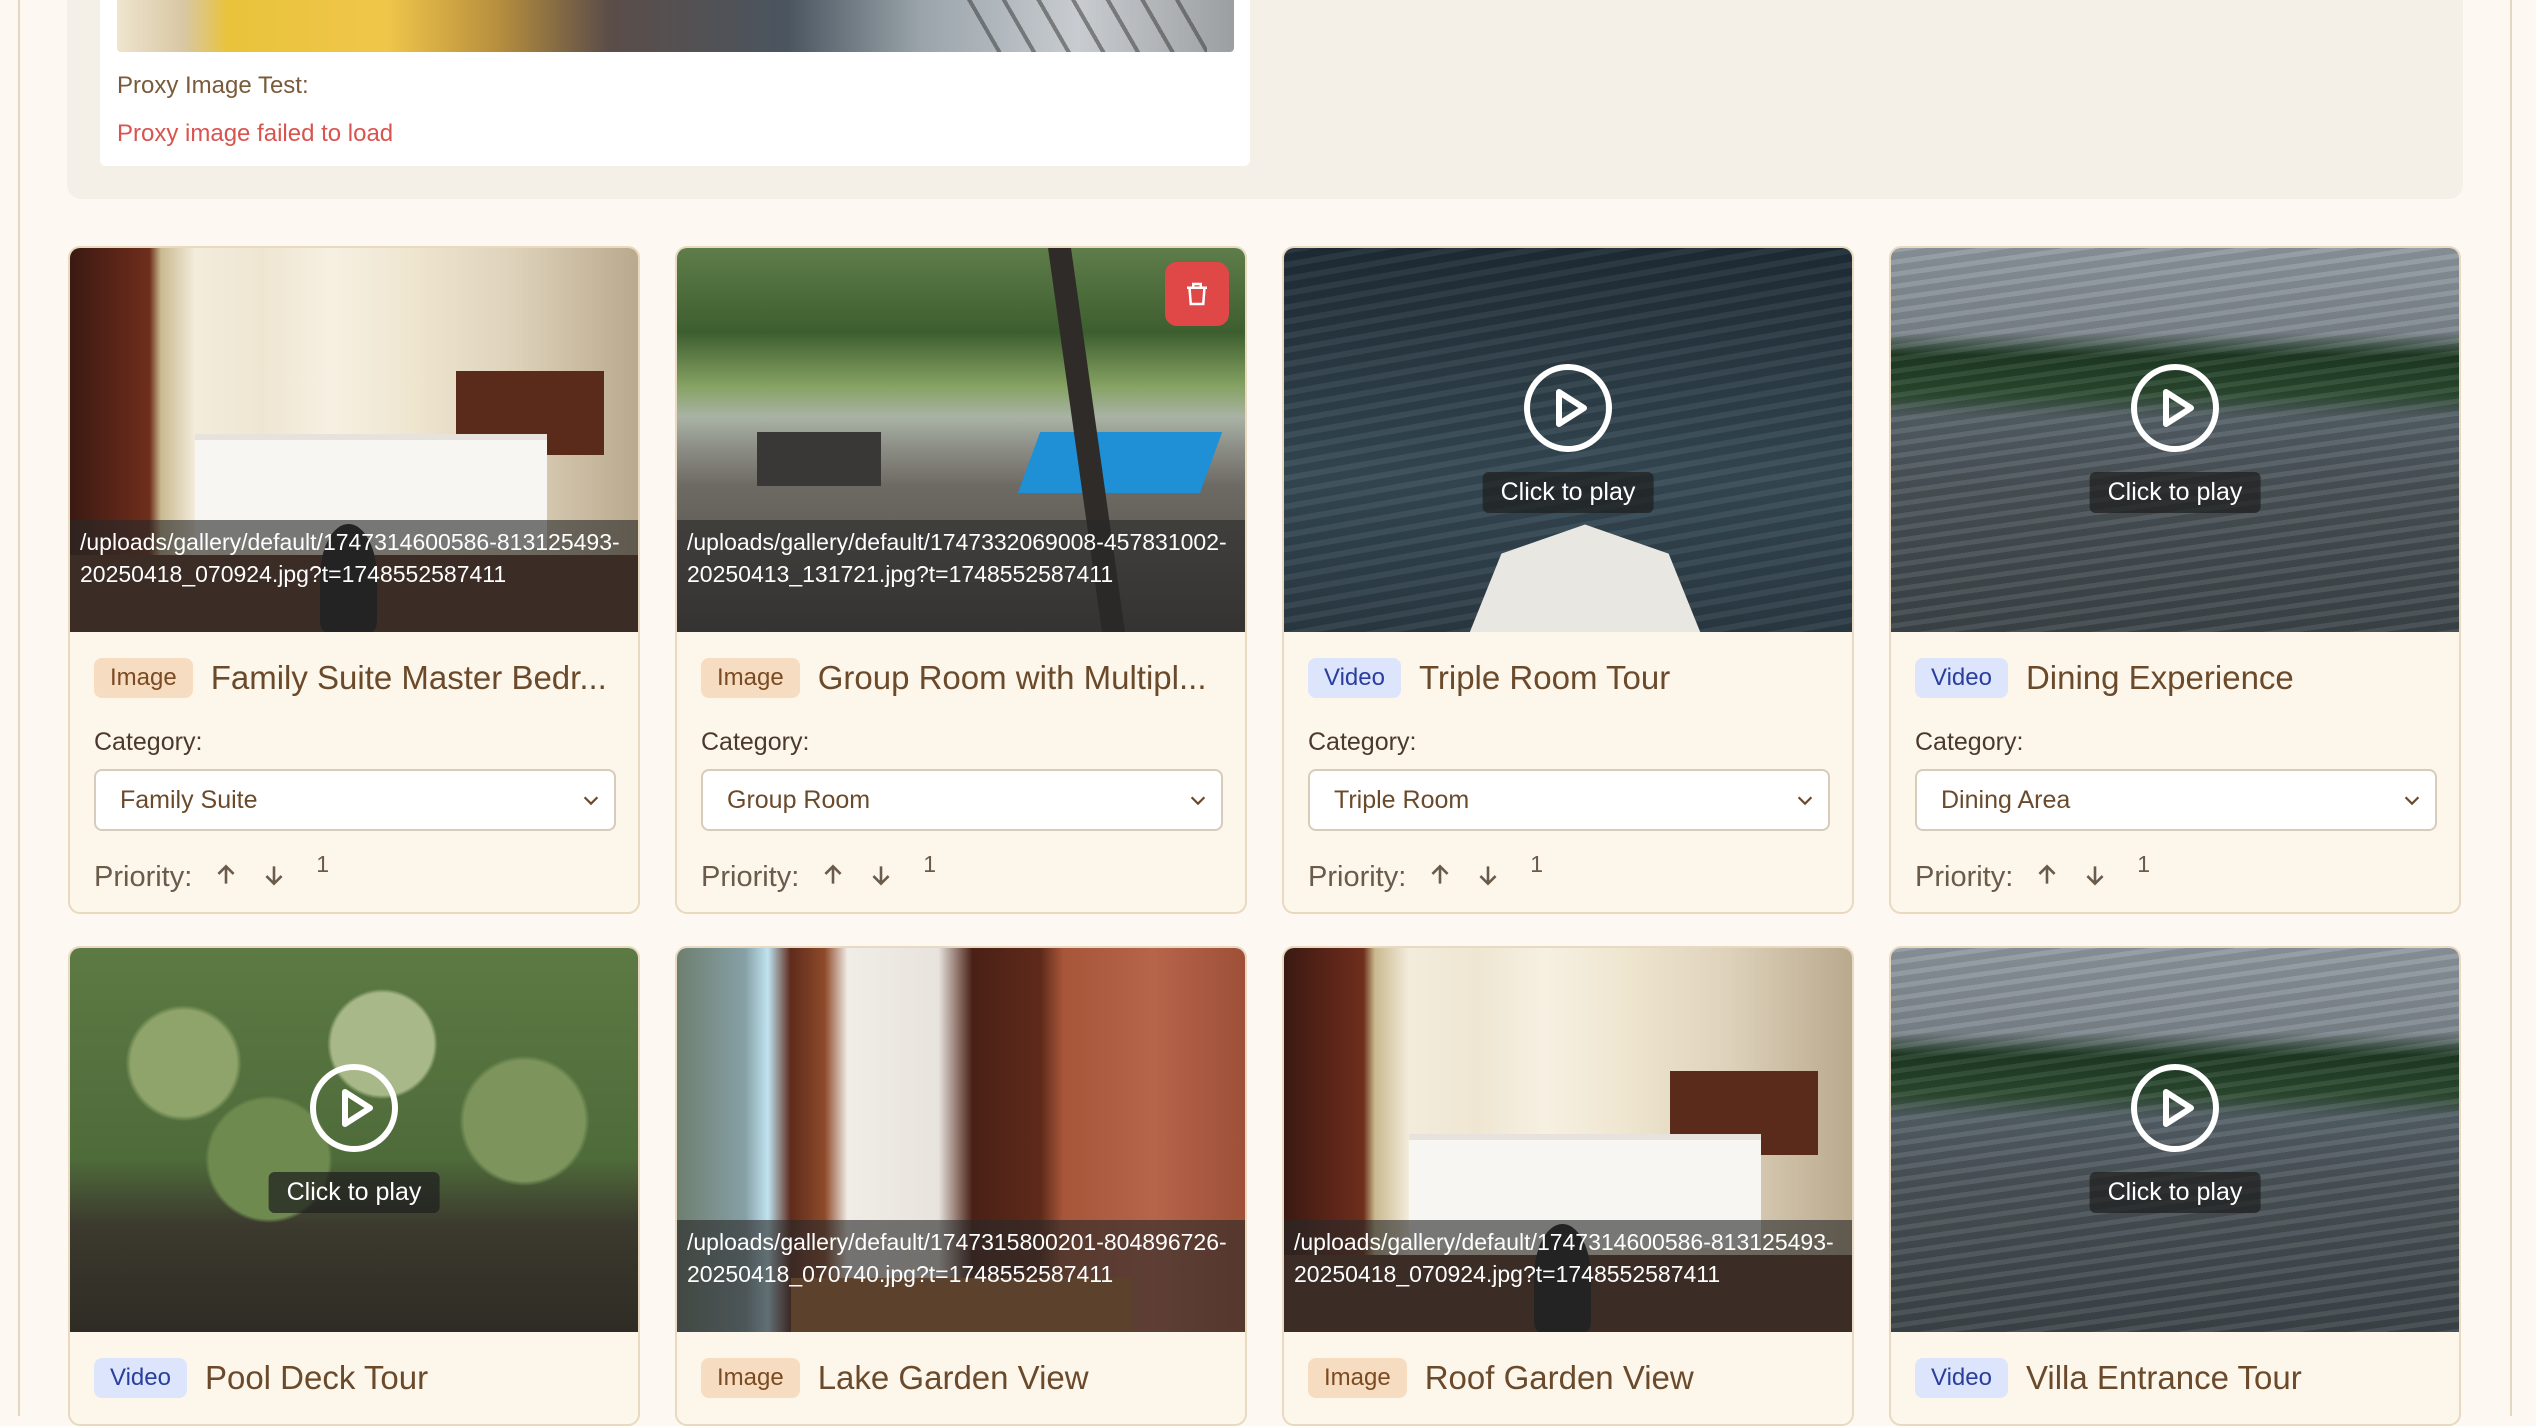 The width and height of the screenshot is (2536, 1426). I want to click on category-select: Group Room, so click(962, 800).